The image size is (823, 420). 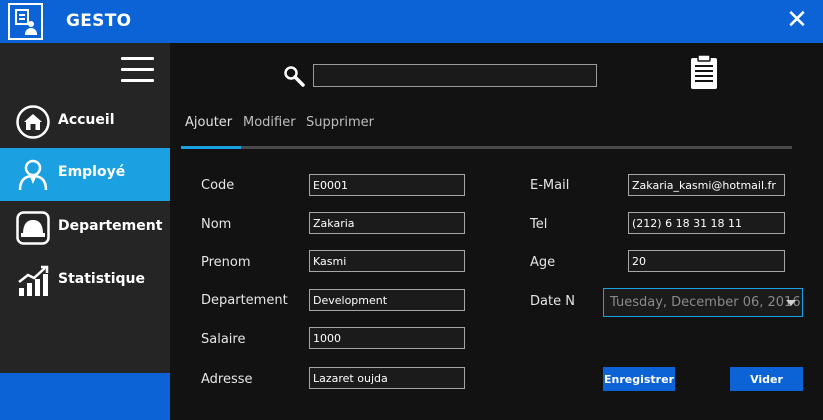 I want to click on sidebar-item-label: Departement, so click(x=110, y=226).